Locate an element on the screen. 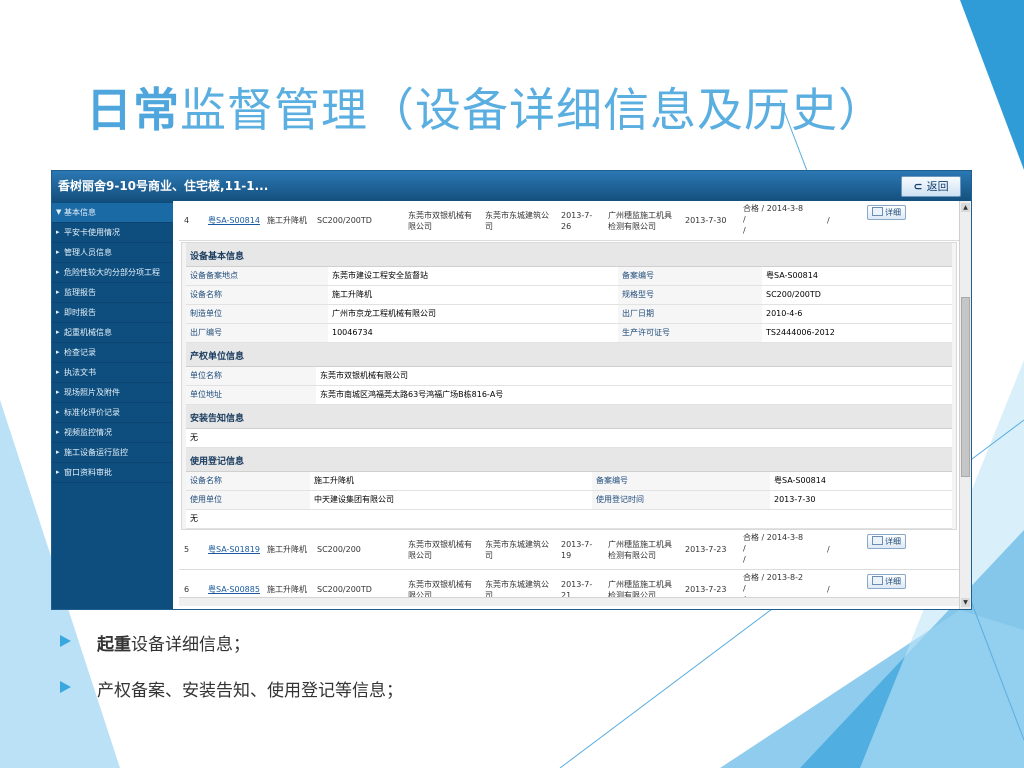 Image resolution: width=1024 pixels, height=768 pixels. vertical-scrollbar: ▲ ▼ is located at coordinates (965, 405).